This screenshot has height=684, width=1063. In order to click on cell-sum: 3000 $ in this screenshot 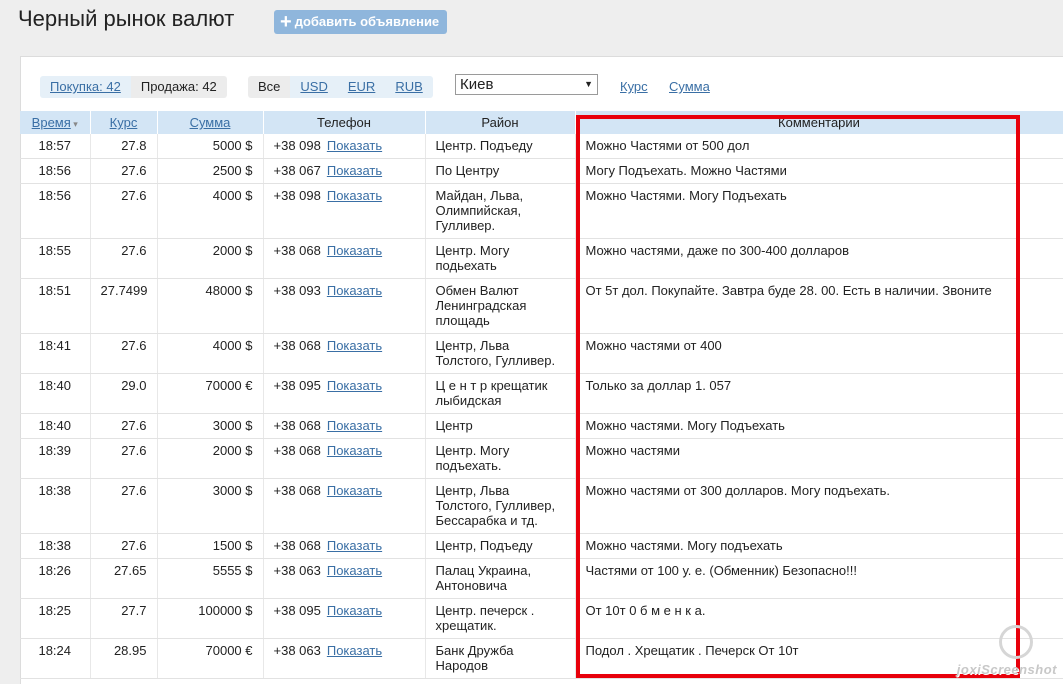, I will do `click(210, 426)`.